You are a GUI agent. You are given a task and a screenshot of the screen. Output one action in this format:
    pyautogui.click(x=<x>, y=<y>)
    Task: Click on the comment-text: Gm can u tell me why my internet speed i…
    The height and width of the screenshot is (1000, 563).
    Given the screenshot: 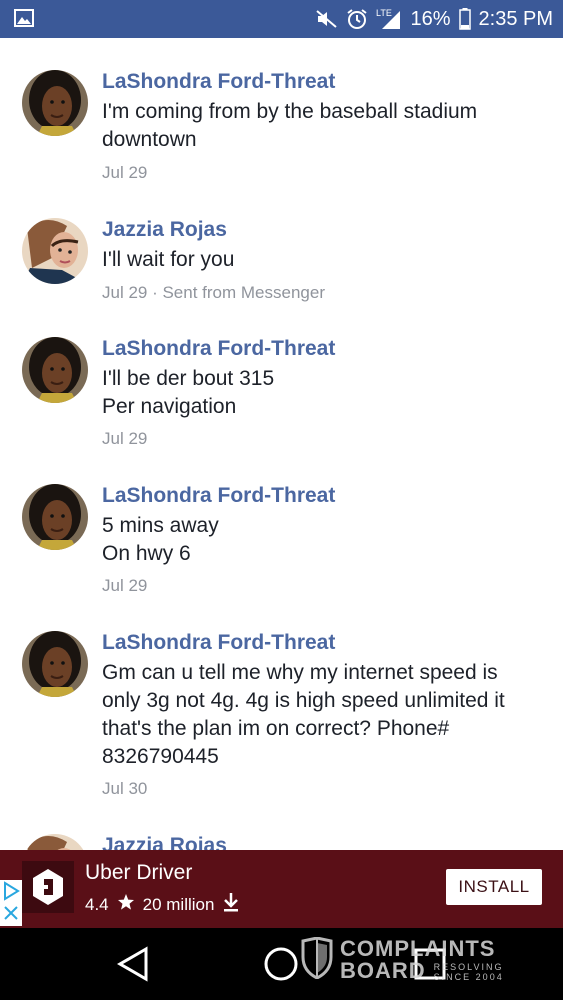 What is the action you would take?
    pyautogui.click(x=303, y=714)
    